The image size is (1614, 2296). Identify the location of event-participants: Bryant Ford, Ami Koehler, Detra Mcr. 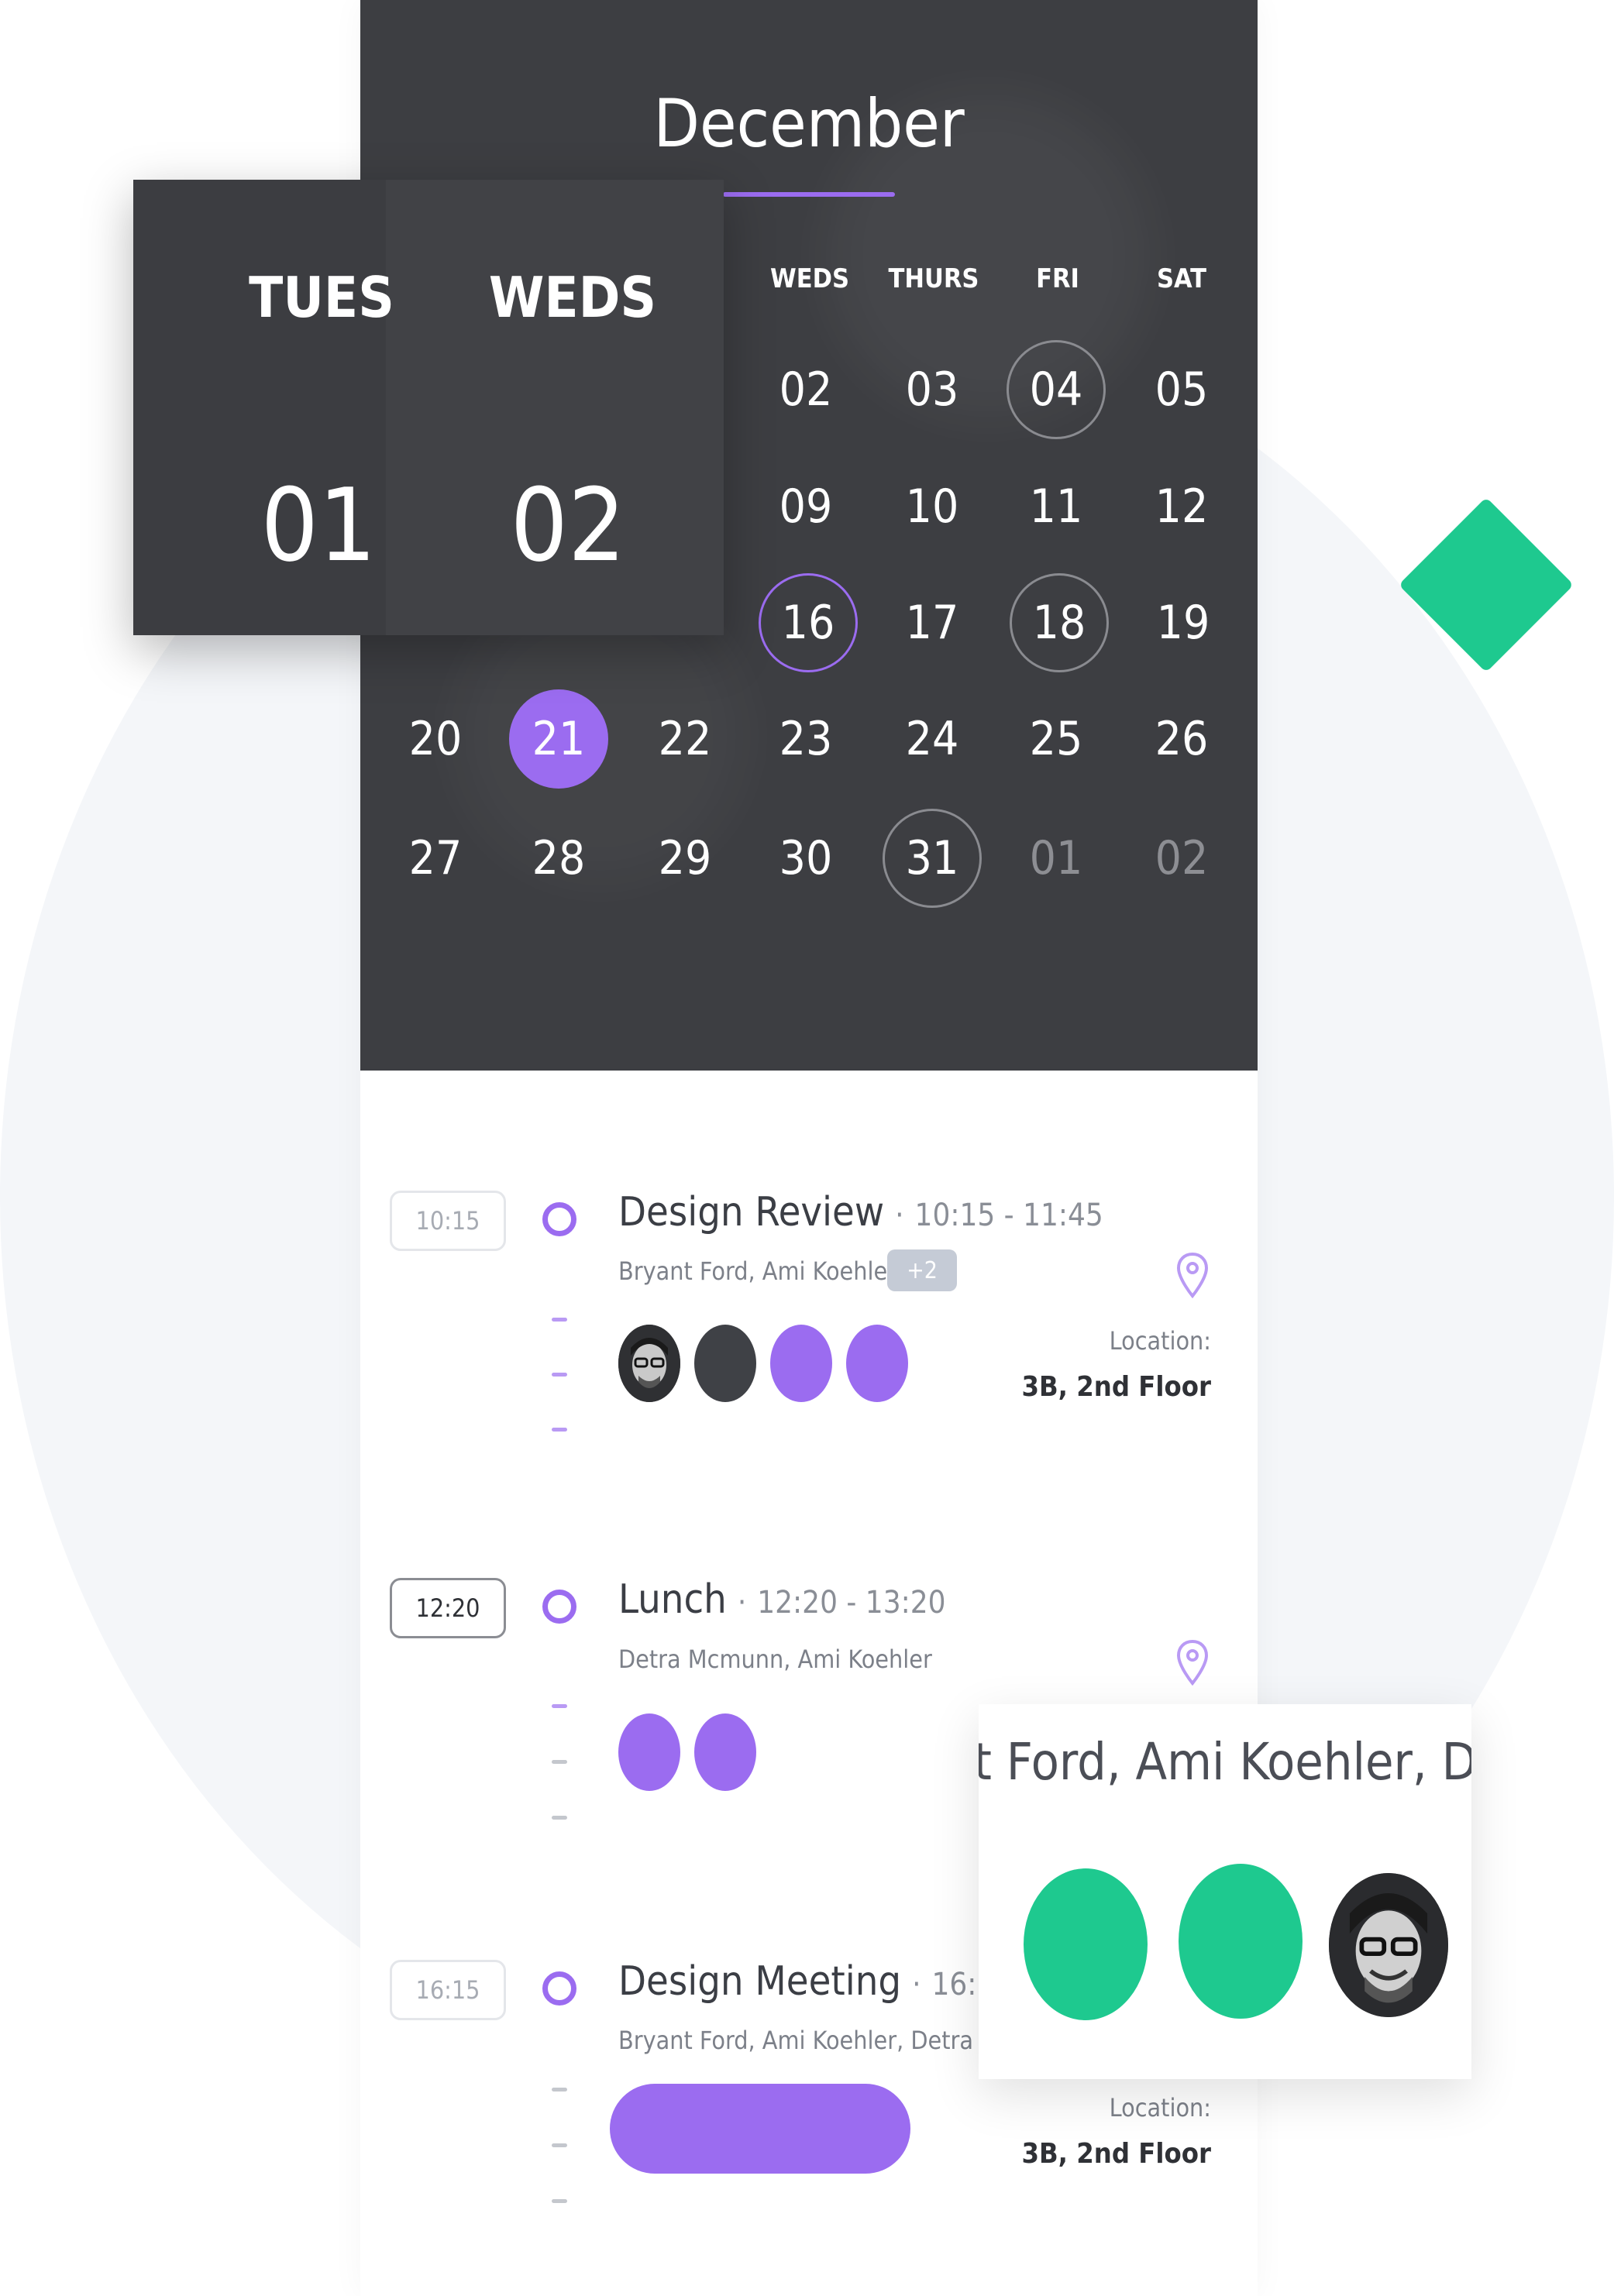
(820, 2040).